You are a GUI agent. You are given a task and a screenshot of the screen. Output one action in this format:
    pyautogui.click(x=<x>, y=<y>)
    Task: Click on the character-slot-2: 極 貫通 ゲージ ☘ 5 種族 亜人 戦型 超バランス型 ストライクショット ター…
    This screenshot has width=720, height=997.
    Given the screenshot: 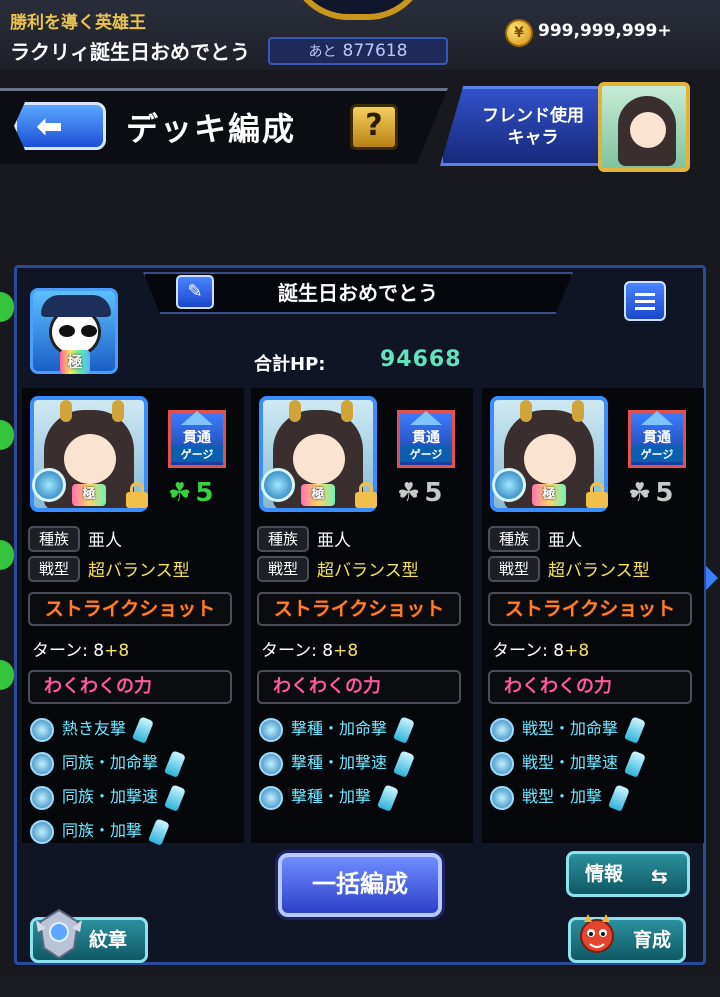 What is the action you would take?
    pyautogui.click(x=362, y=615)
    